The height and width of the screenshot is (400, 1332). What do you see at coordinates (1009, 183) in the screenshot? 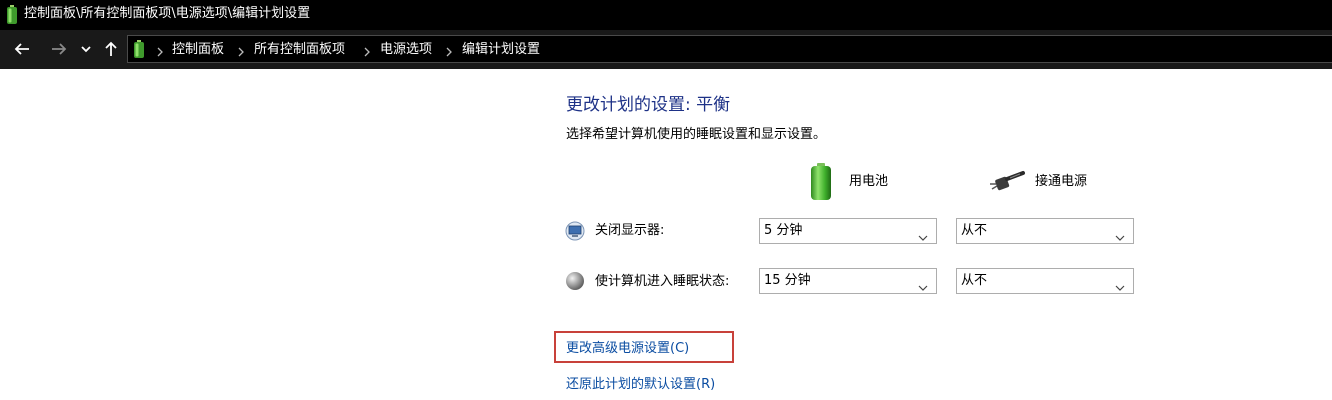
I see `power-plug-icon` at bounding box center [1009, 183].